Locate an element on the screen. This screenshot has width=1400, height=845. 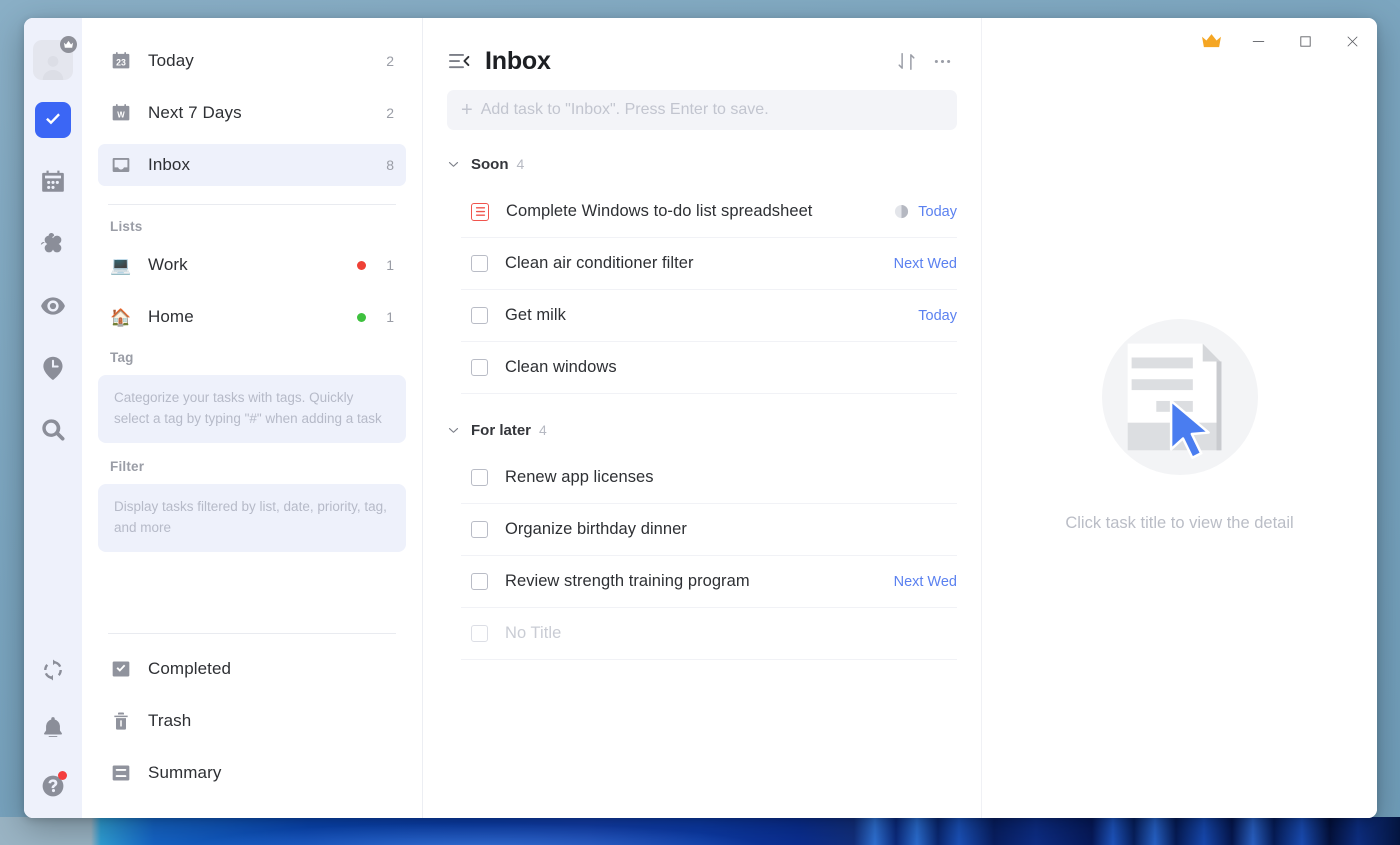
calendar-icon is located at coordinates (53, 181).